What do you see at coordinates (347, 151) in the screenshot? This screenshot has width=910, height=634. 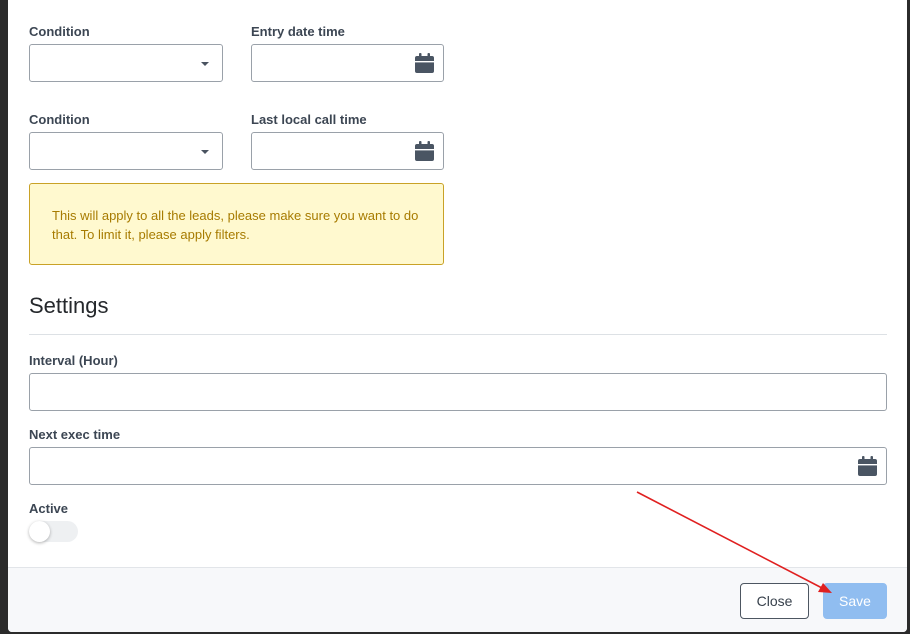 I see `last-local-call-time-input` at bounding box center [347, 151].